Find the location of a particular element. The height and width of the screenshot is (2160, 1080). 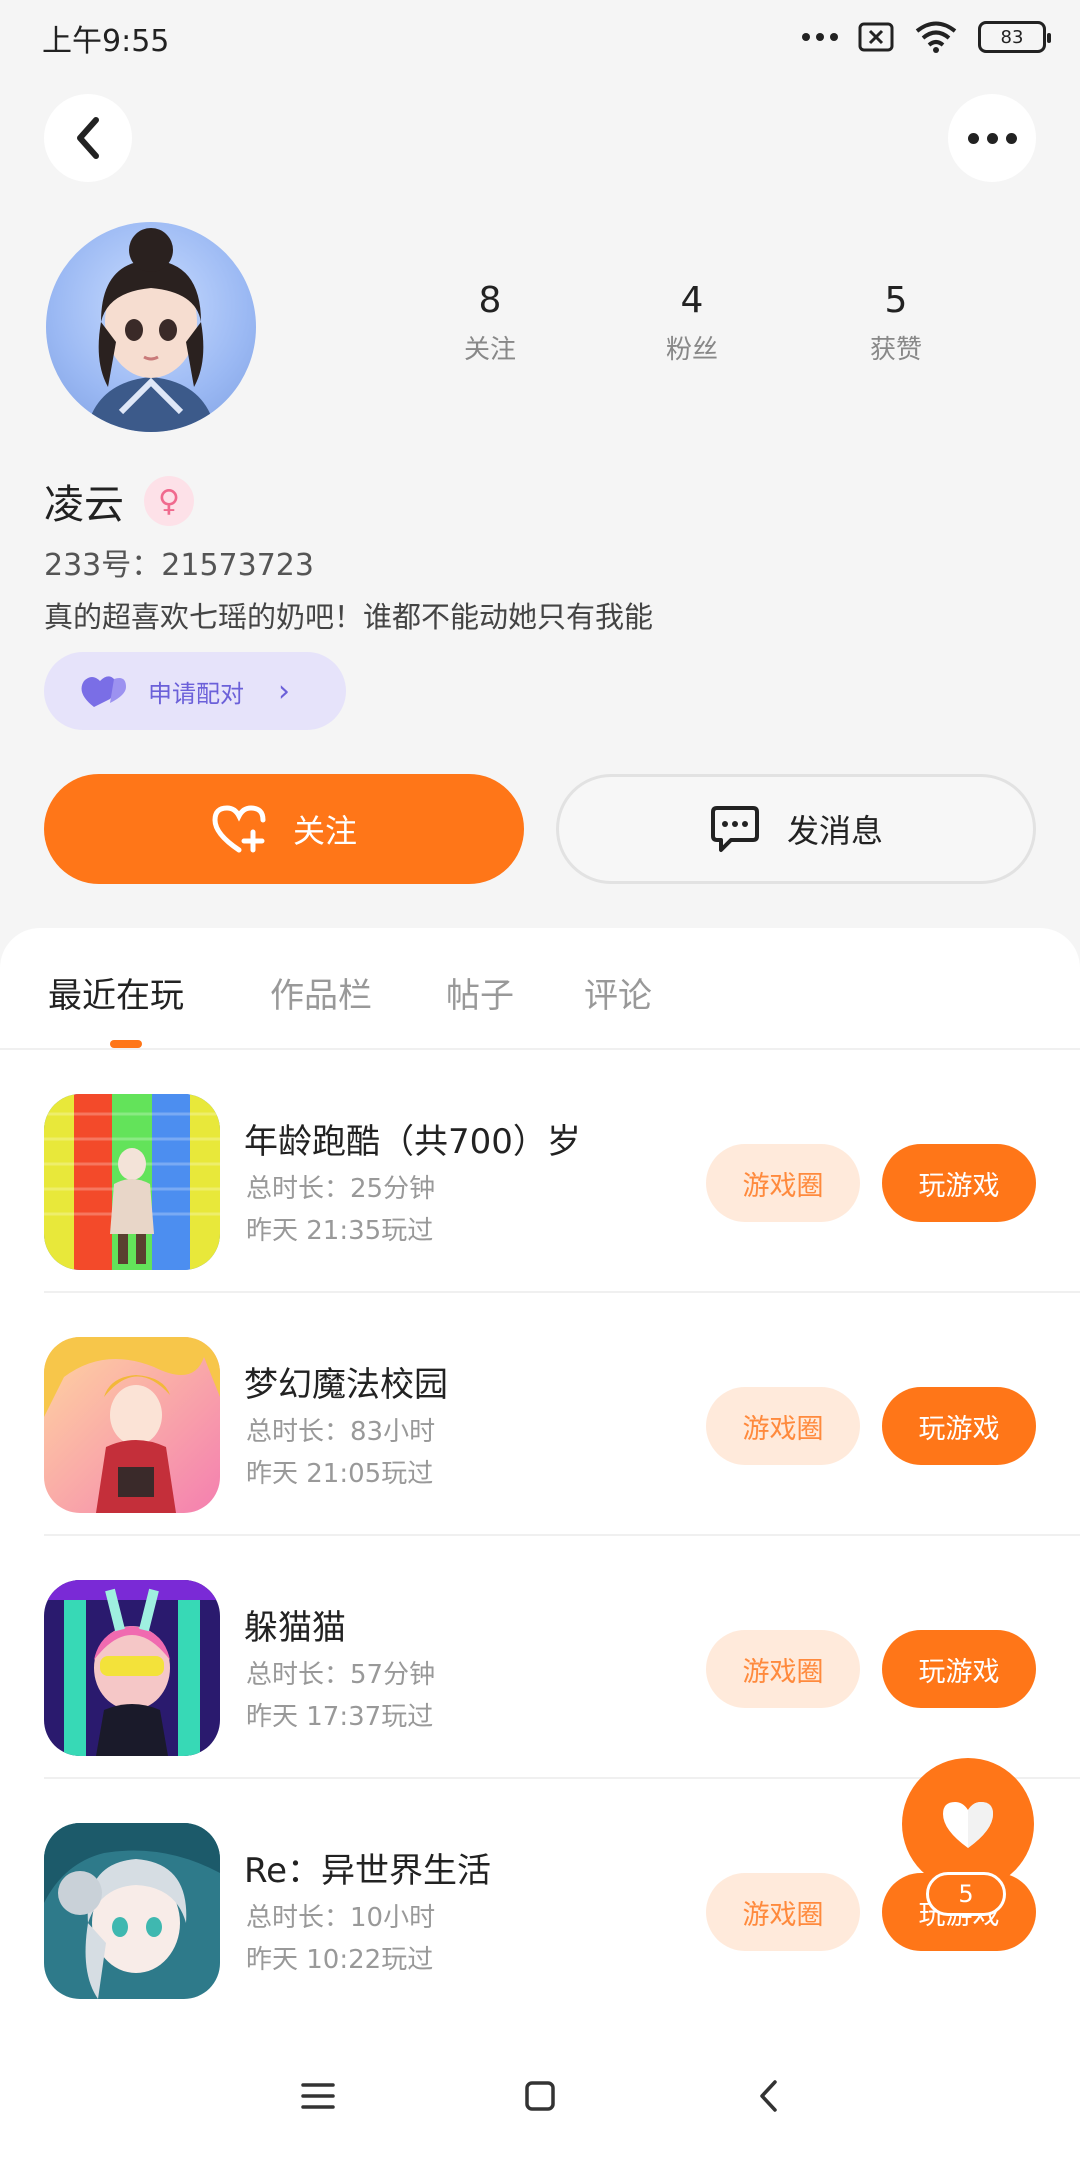

tab-recently-played: 最近在玩 is located at coordinates (116, 992).